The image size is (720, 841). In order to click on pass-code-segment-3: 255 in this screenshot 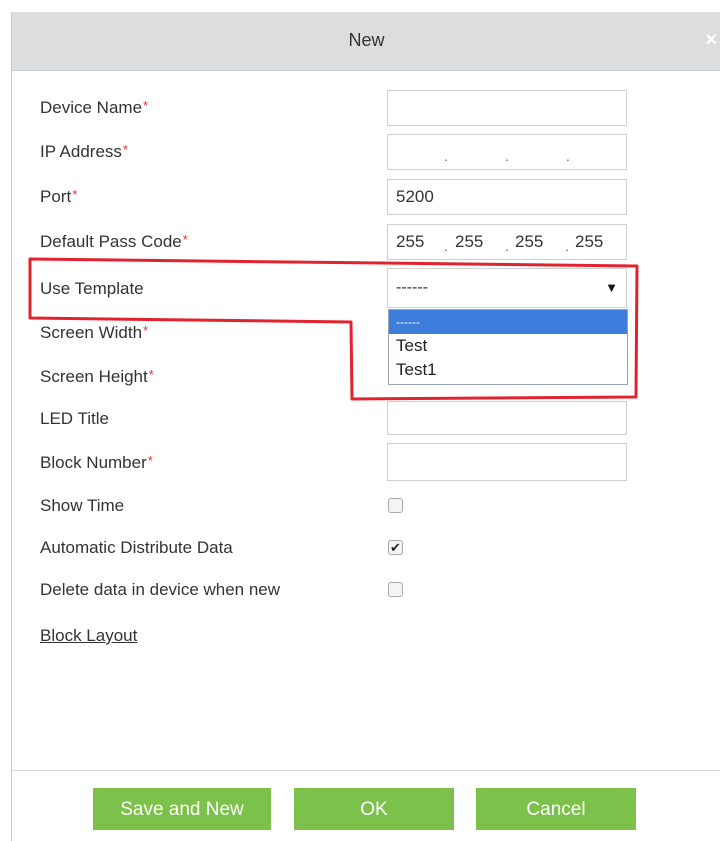, I will do `click(529, 242)`.